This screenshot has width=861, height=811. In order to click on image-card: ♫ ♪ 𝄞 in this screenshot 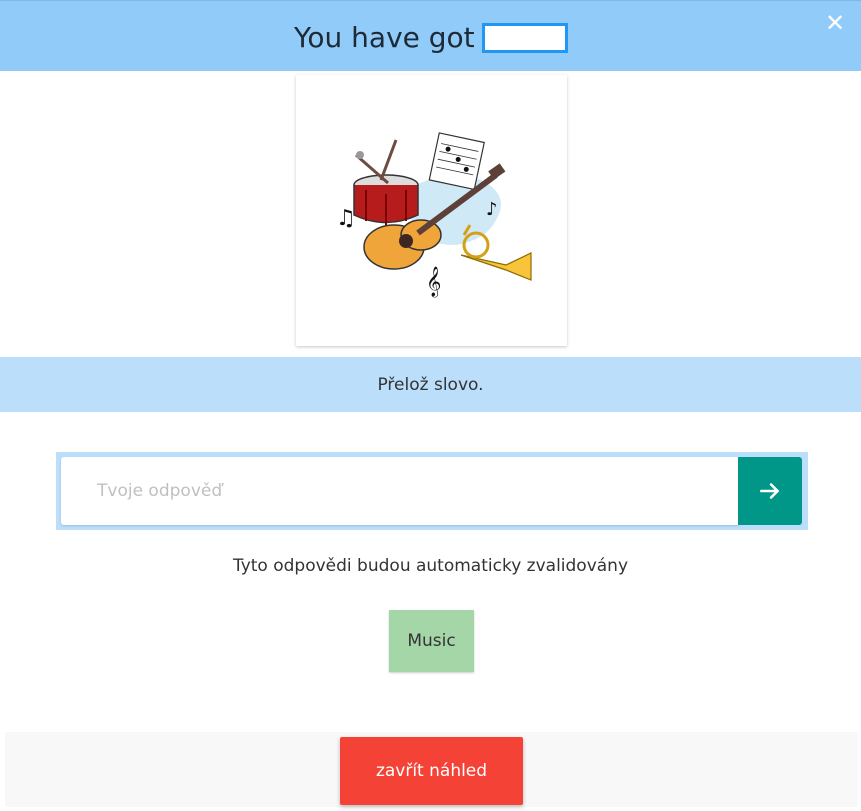, I will do `click(431, 210)`.